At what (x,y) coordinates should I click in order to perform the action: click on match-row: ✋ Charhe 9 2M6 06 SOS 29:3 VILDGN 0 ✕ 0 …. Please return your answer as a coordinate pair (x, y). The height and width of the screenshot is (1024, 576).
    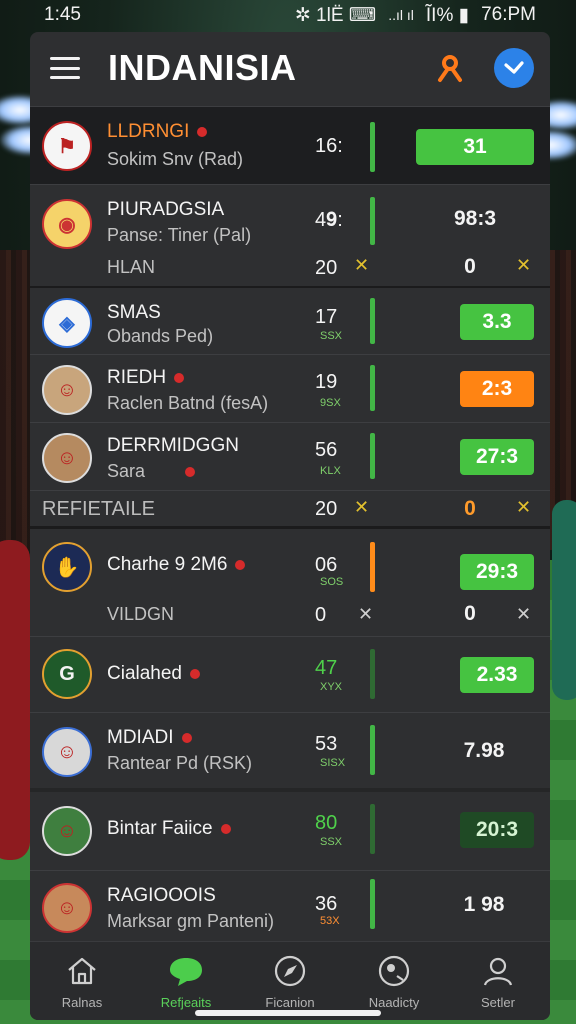
    Looking at the image, I should click on (290, 582).